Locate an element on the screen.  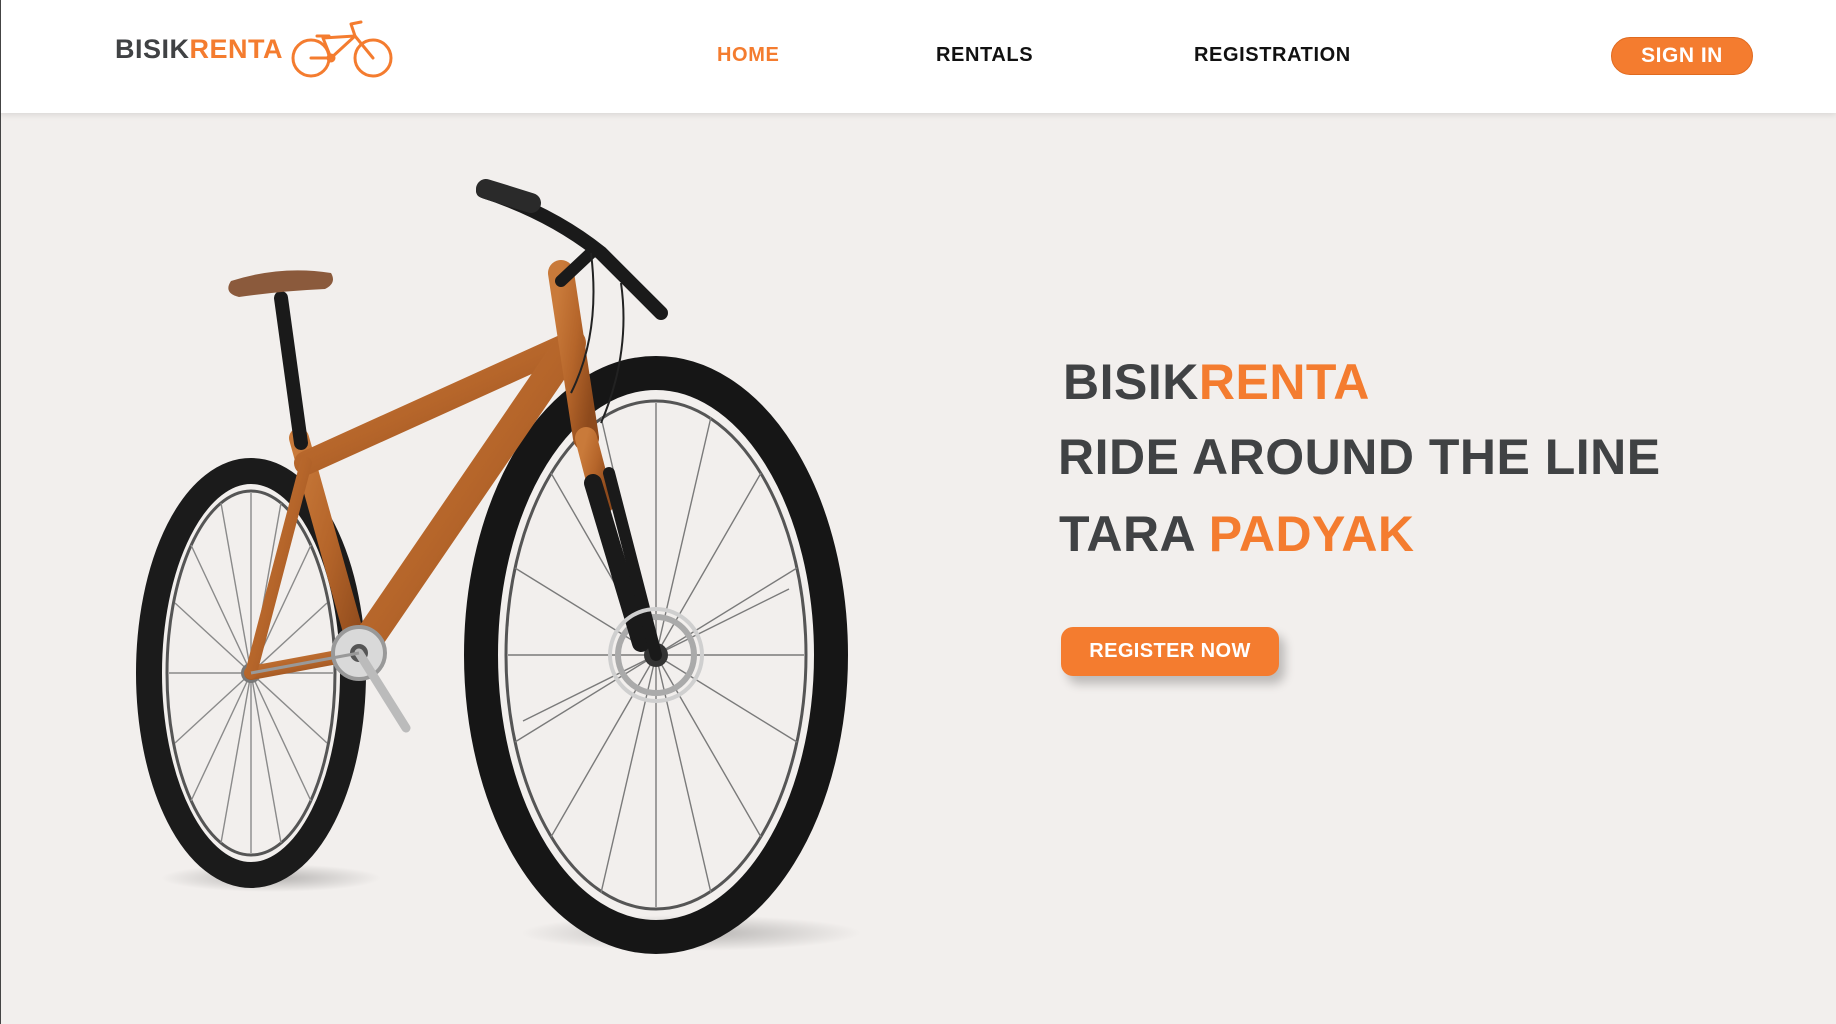
sign-in-button: SIGN IN is located at coordinates (1682, 56).